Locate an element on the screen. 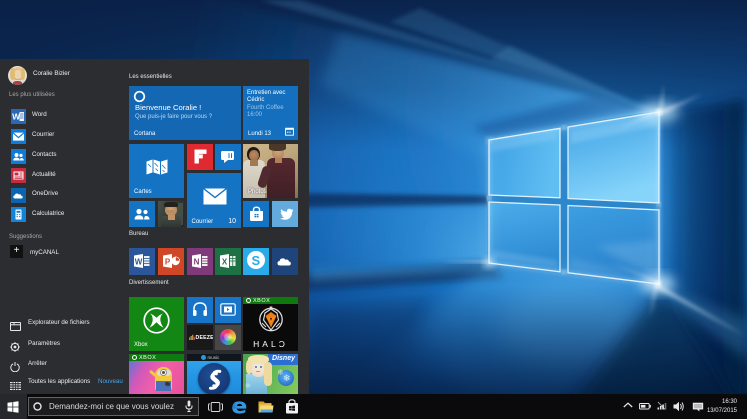  svg-text: N is located at coordinates (196, 262).